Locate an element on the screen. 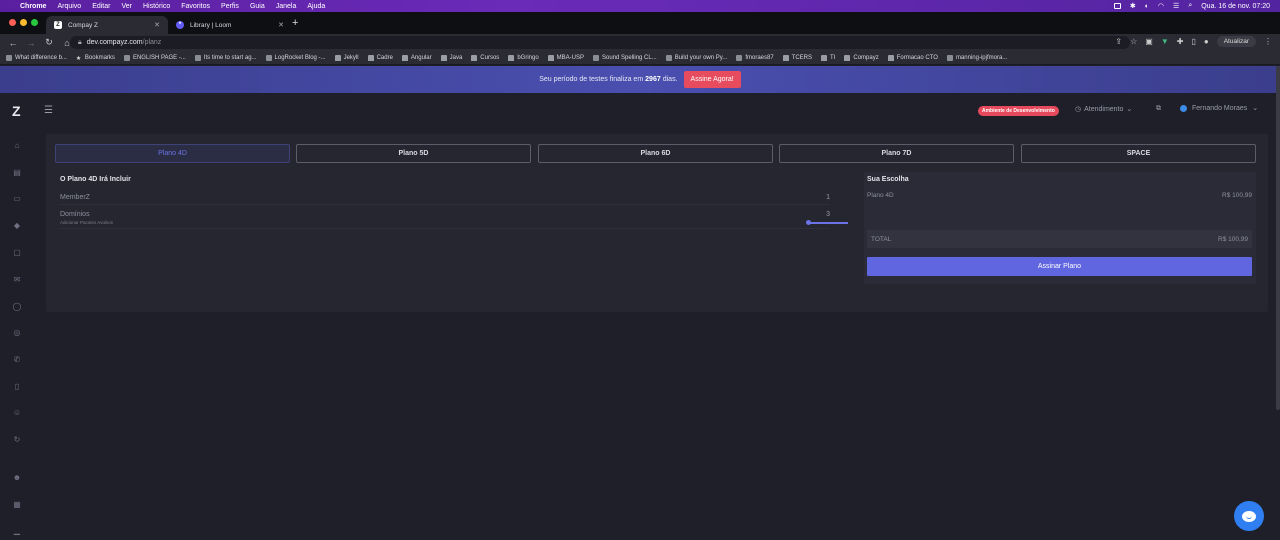 This screenshot has width=1280, height=540. tab-plano-4d: Plano 4D is located at coordinates (172, 153).